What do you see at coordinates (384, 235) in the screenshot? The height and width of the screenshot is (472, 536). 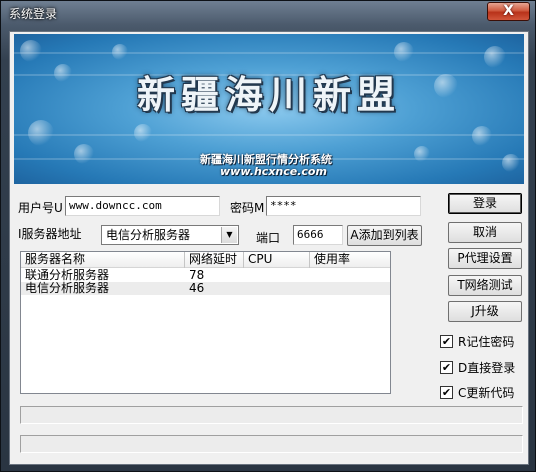 I see `add-to-list-button: A添加到列表` at bounding box center [384, 235].